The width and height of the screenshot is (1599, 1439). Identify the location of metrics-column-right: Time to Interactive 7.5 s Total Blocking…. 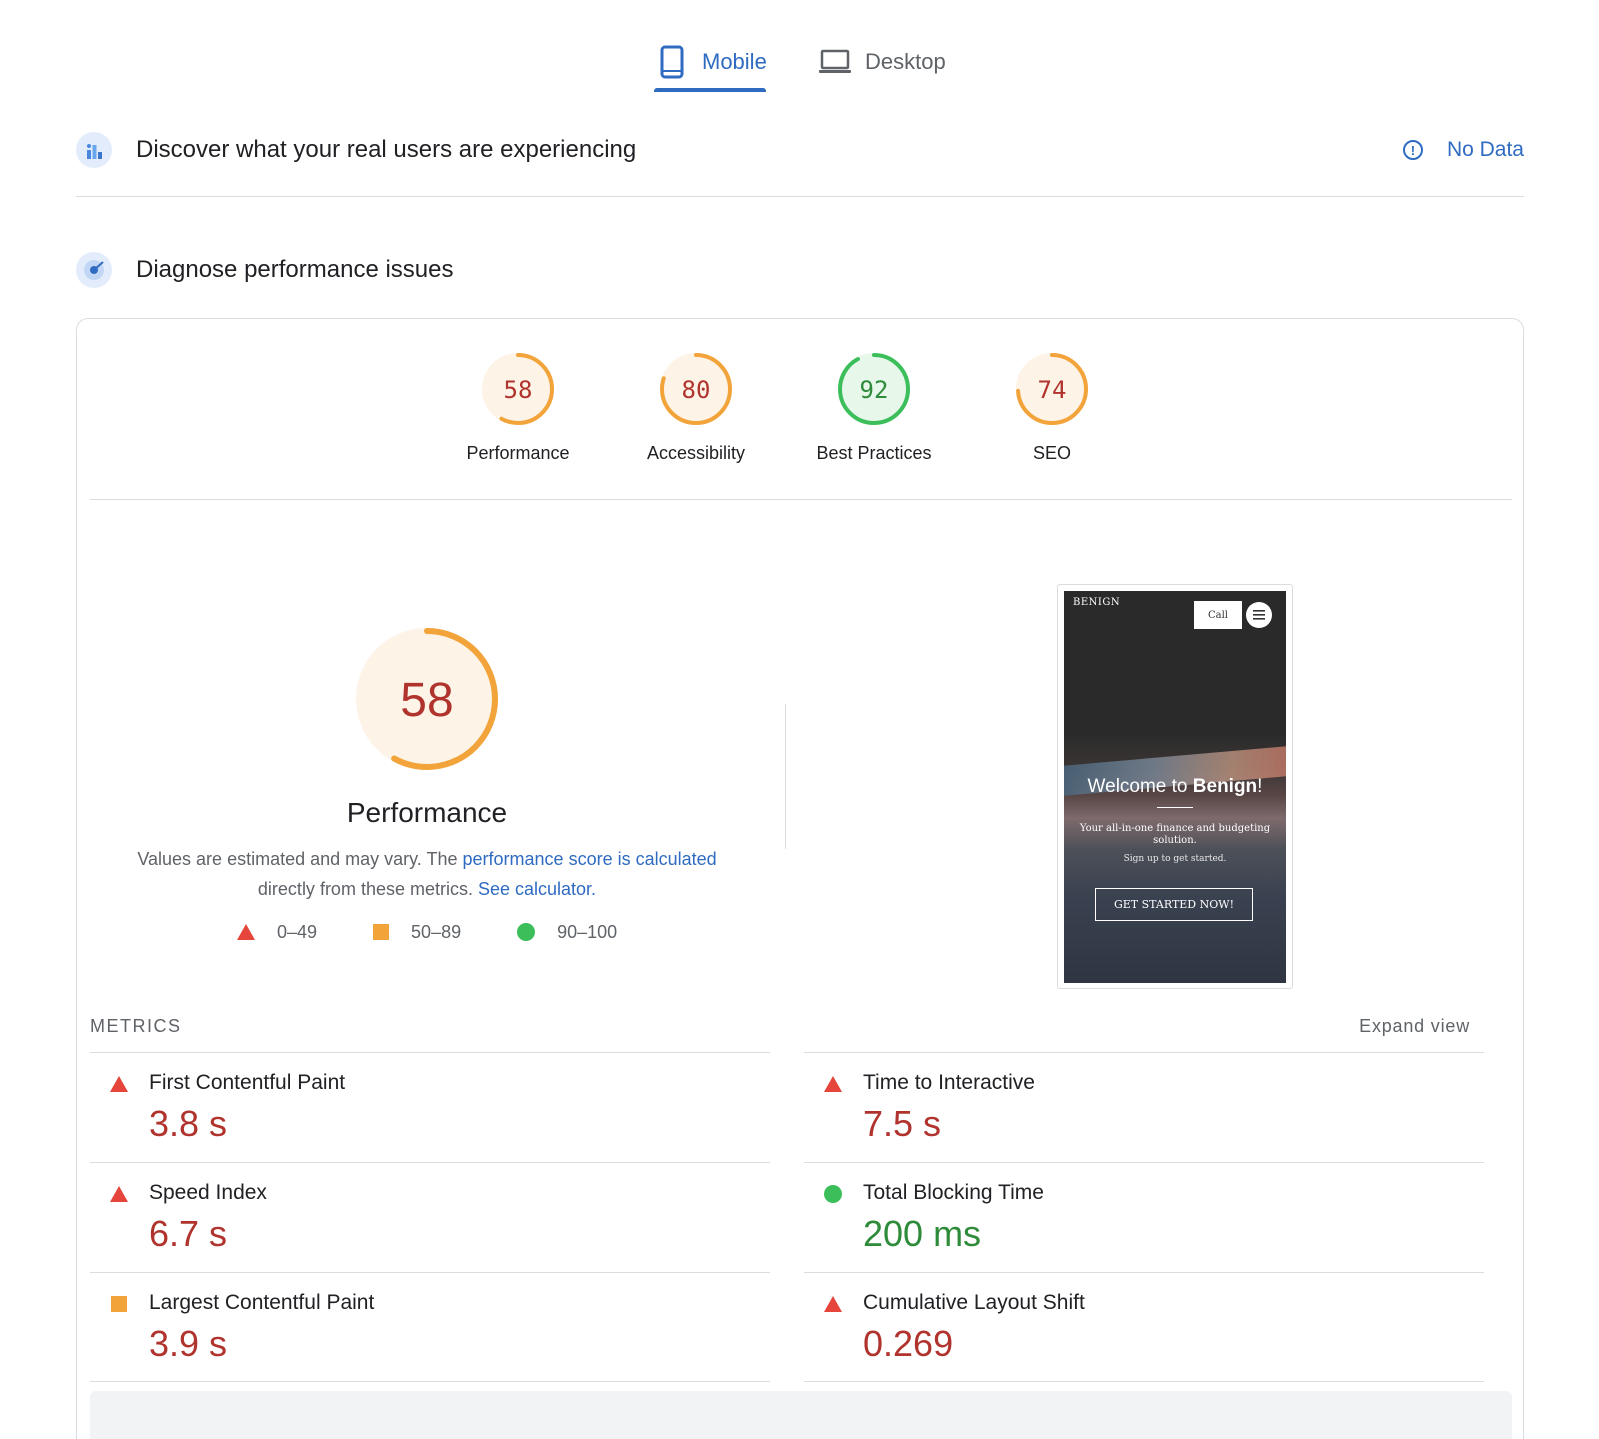
(1144, 1217).